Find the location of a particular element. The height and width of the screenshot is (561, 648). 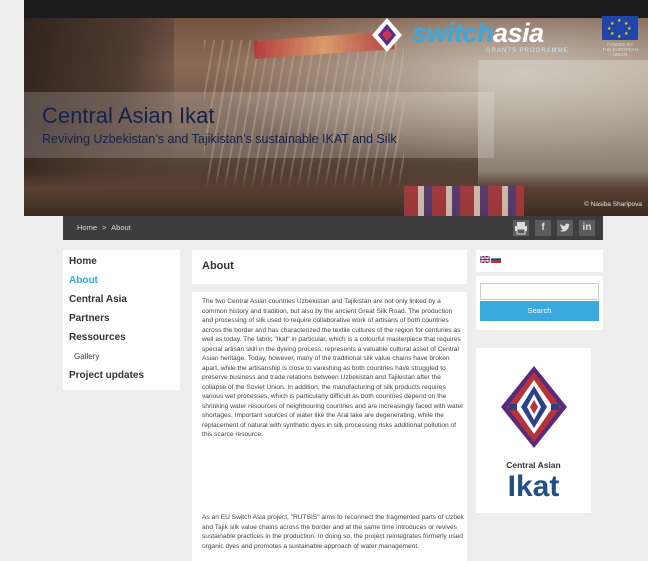

twitter-icon is located at coordinates (565, 228).